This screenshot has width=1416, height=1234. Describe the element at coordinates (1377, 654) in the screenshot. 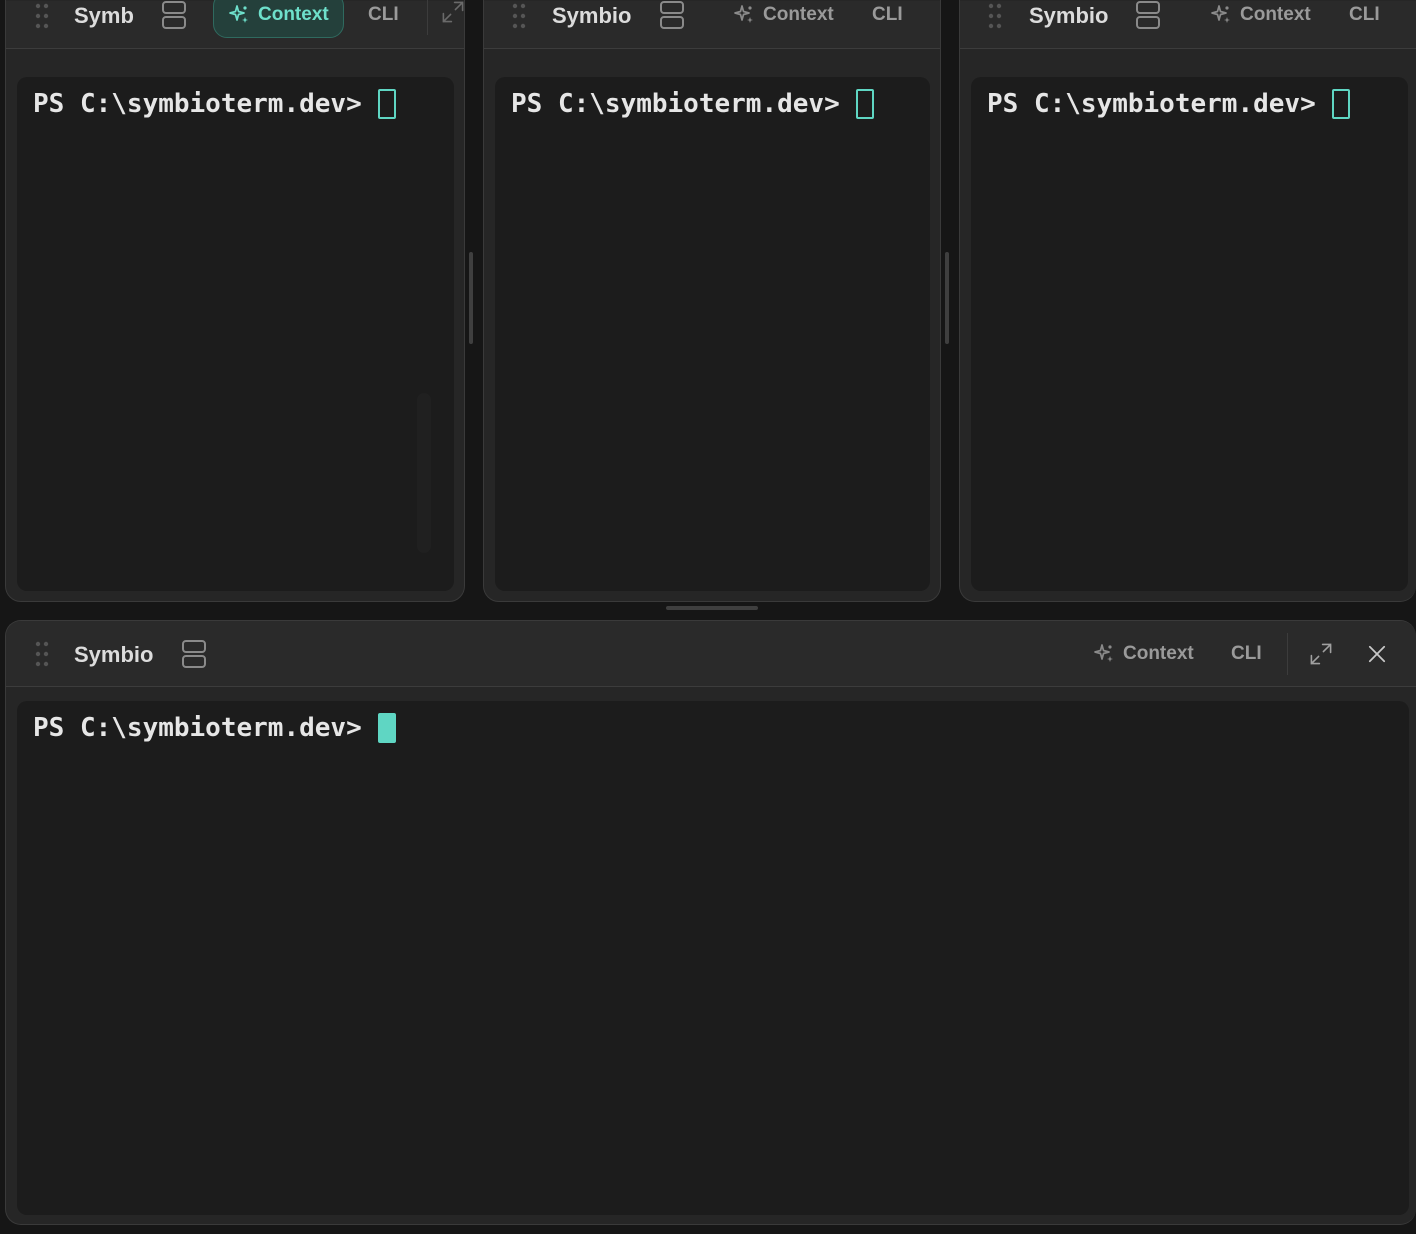

I see `close-icon` at that location.